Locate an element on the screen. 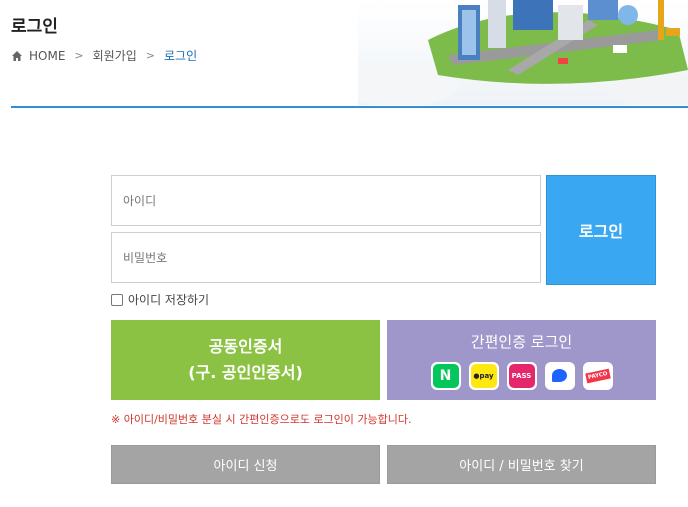 The width and height of the screenshot is (688, 507). toss-icon is located at coordinates (559, 375).